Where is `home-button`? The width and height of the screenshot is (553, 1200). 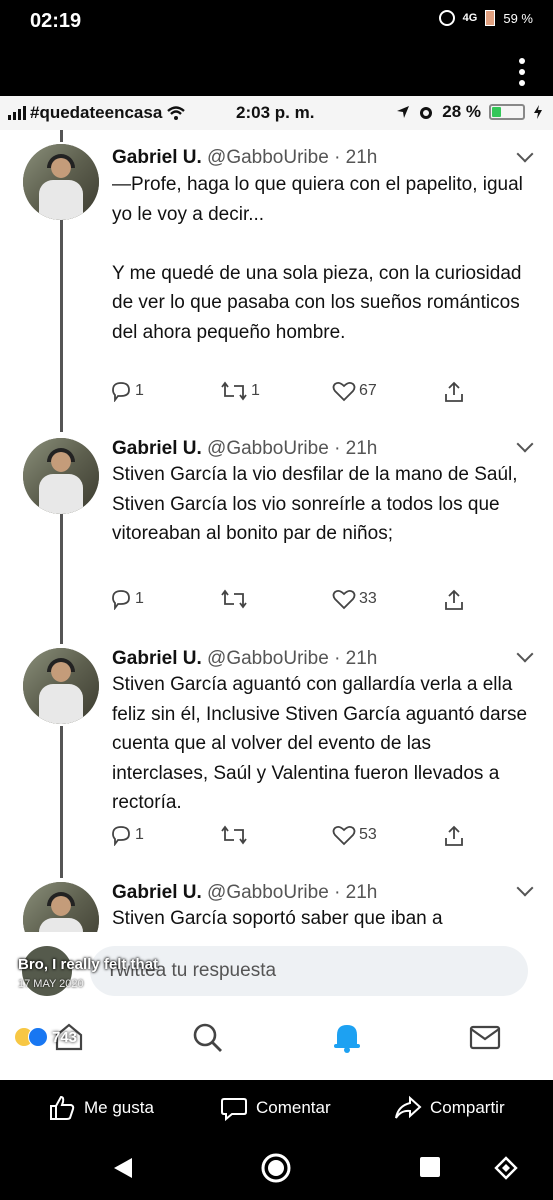
home-button is located at coordinates (276, 1170).